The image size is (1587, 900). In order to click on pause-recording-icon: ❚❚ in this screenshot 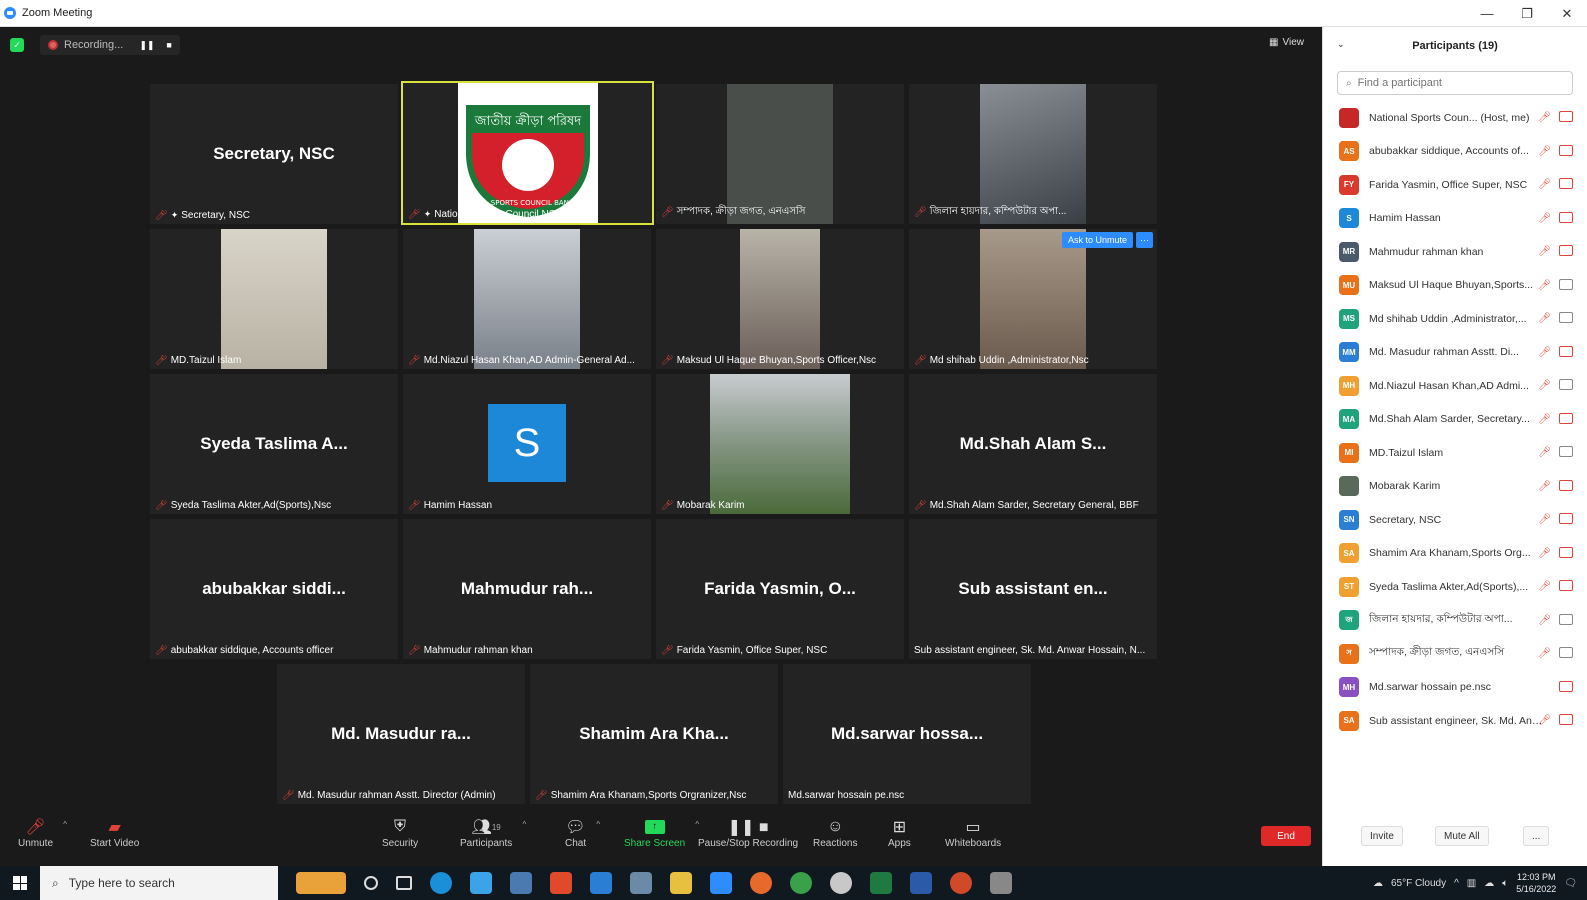, I will do `click(146, 45)`.